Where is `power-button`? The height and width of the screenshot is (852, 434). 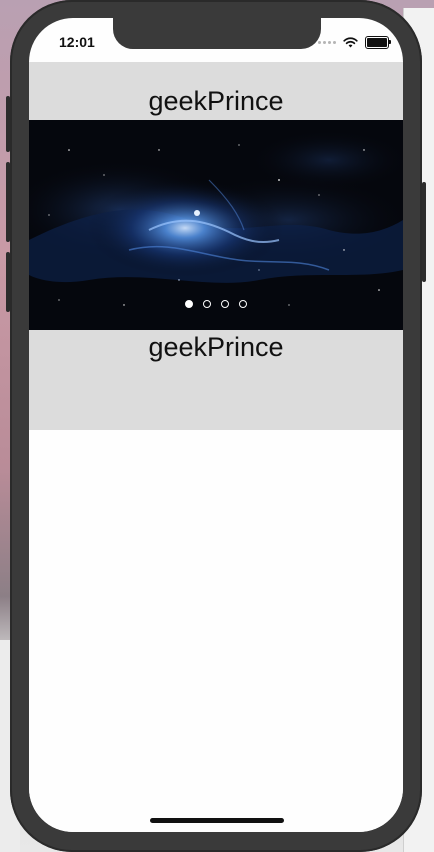
power-button is located at coordinates (424, 232).